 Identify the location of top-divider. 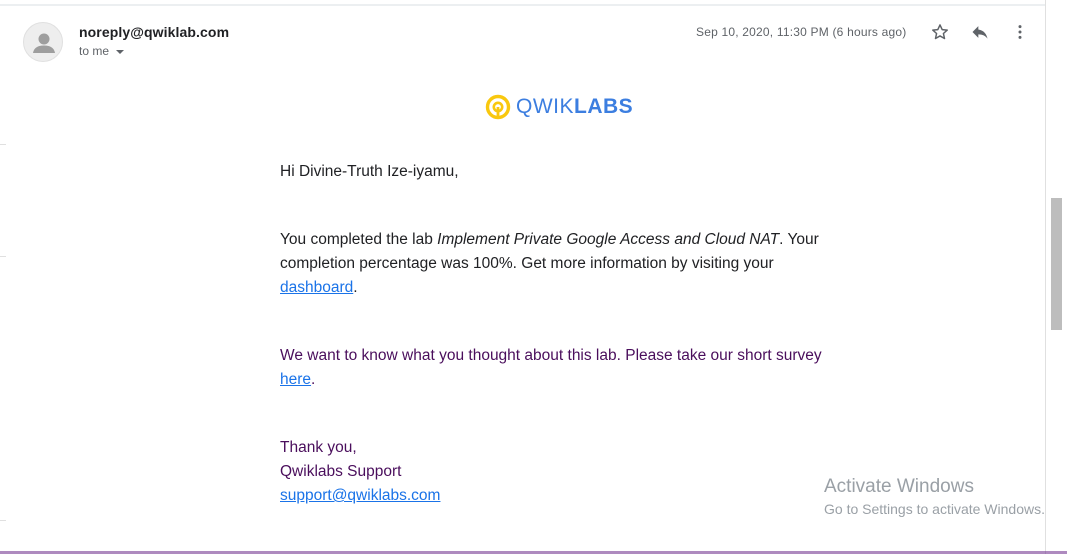
(522, 5).